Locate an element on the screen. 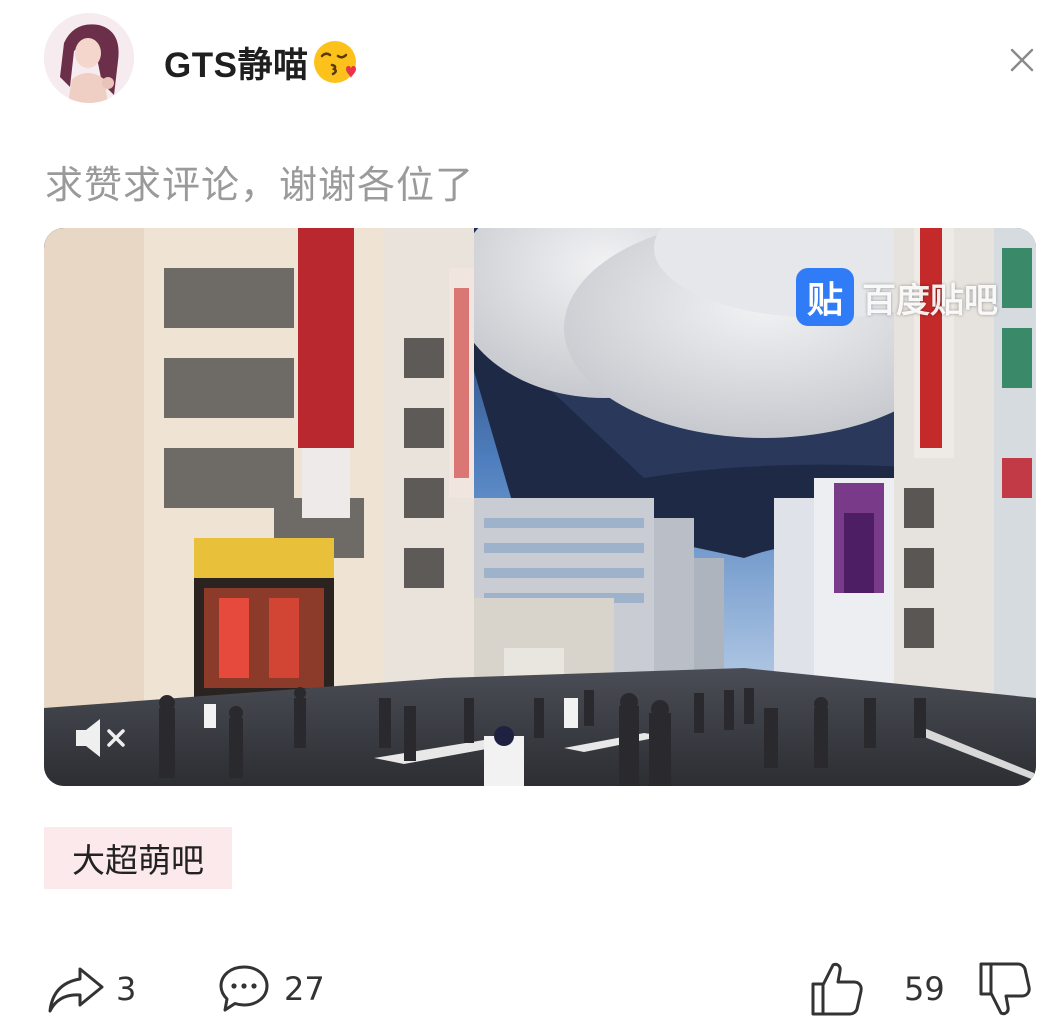  dislike-button is located at coordinates (1005, 989).